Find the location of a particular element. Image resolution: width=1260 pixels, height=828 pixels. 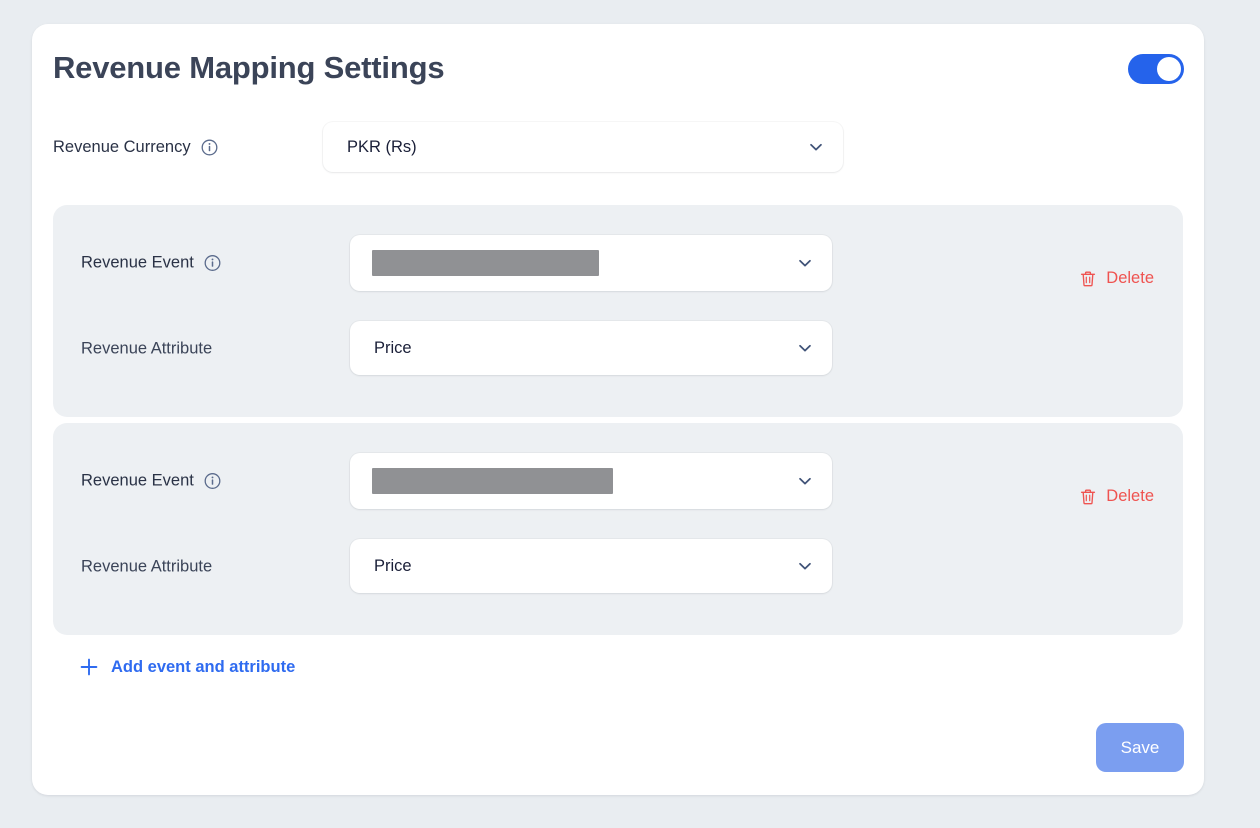

toggle-knob is located at coordinates (1169, 69).